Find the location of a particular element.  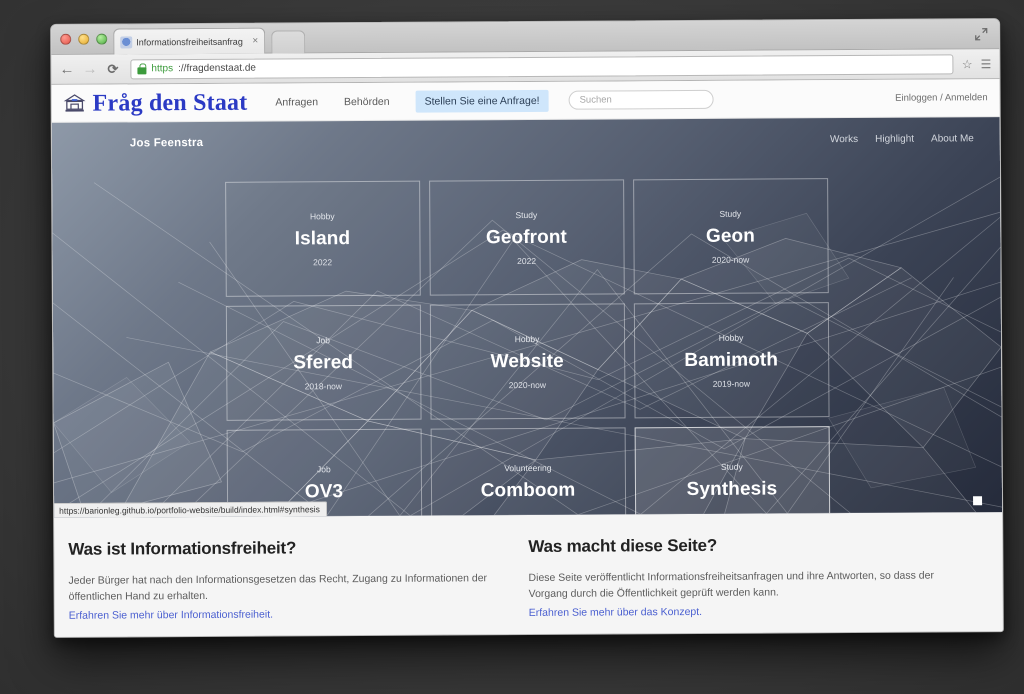

make-request-button: Stellen Sie eine Anfrage! is located at coordinates (482, 101).